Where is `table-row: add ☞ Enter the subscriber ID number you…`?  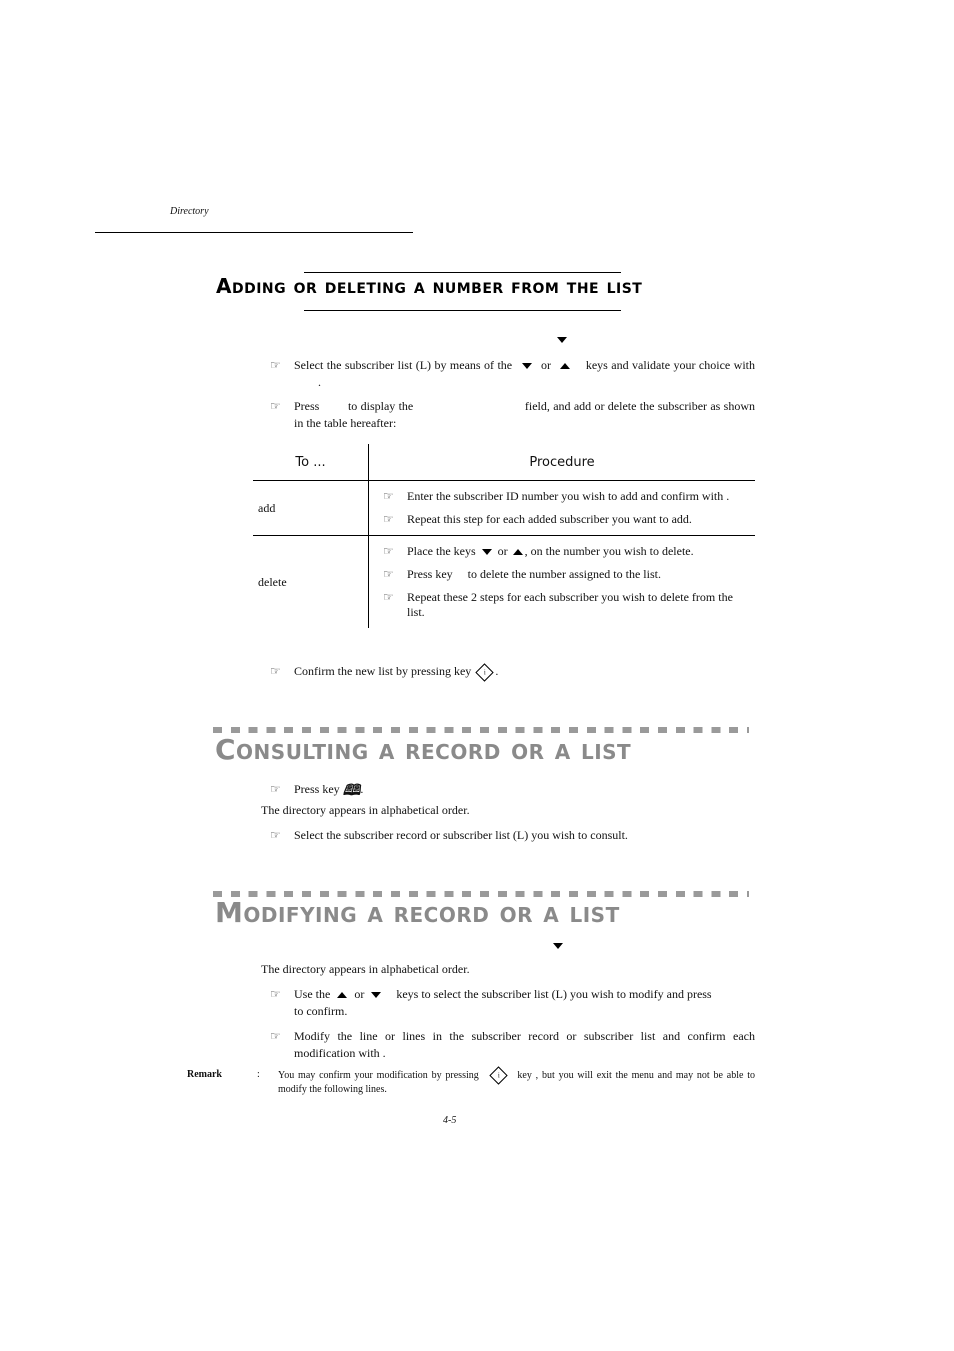 table-row: add ☞ Enter the subscriber ID number you… is located at coordinates (504, 508).